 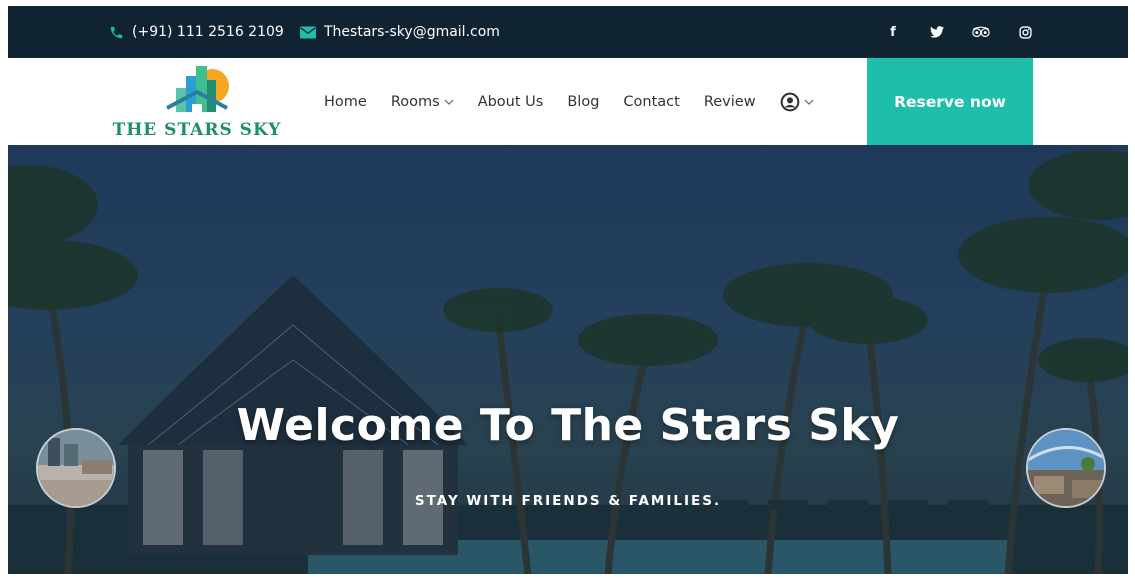 I want to click on nav-item-contact-label: Contact, so click(x=651, y=101).